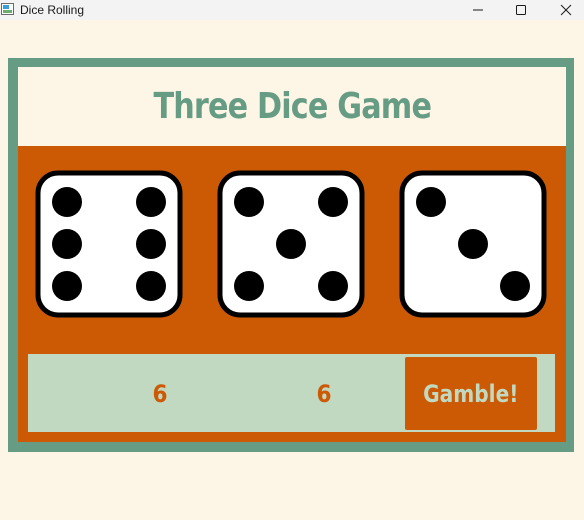 The height and width of the screenshot is (520, 584). I want to click on score-value-1: 6, so click(160, 394).